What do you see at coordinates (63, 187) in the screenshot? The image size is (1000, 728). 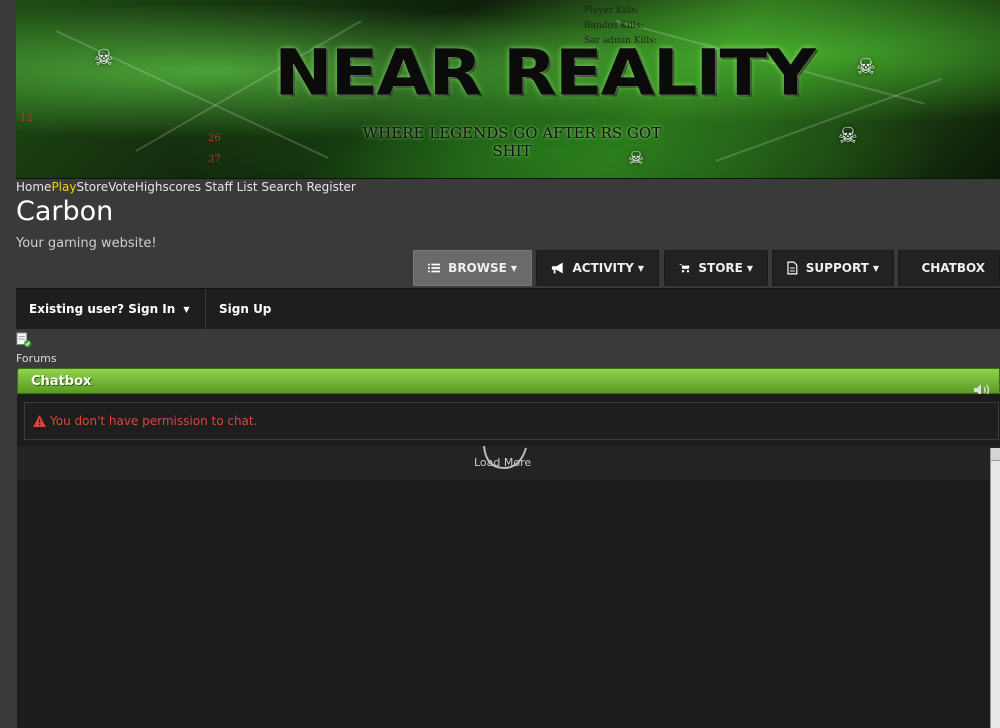 I see `nav-link-play: Play` at bounding box center [63, 187].